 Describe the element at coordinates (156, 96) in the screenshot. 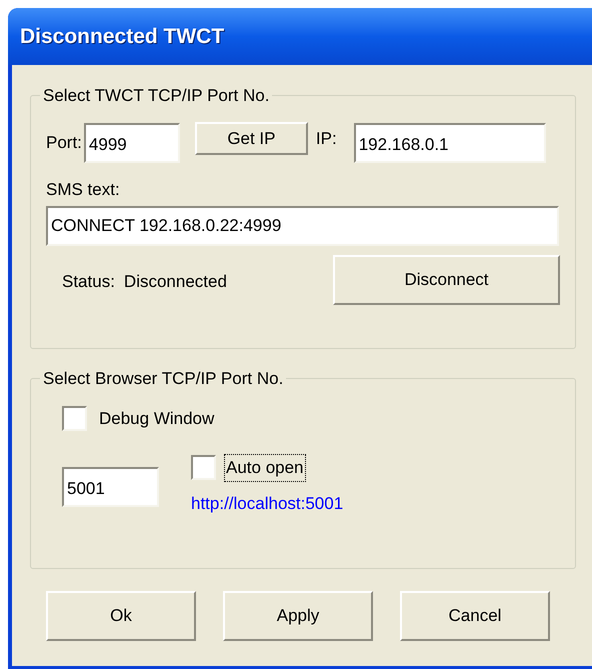

I see `group-label: Select TWCT TCP/IP Port No.` at that location.